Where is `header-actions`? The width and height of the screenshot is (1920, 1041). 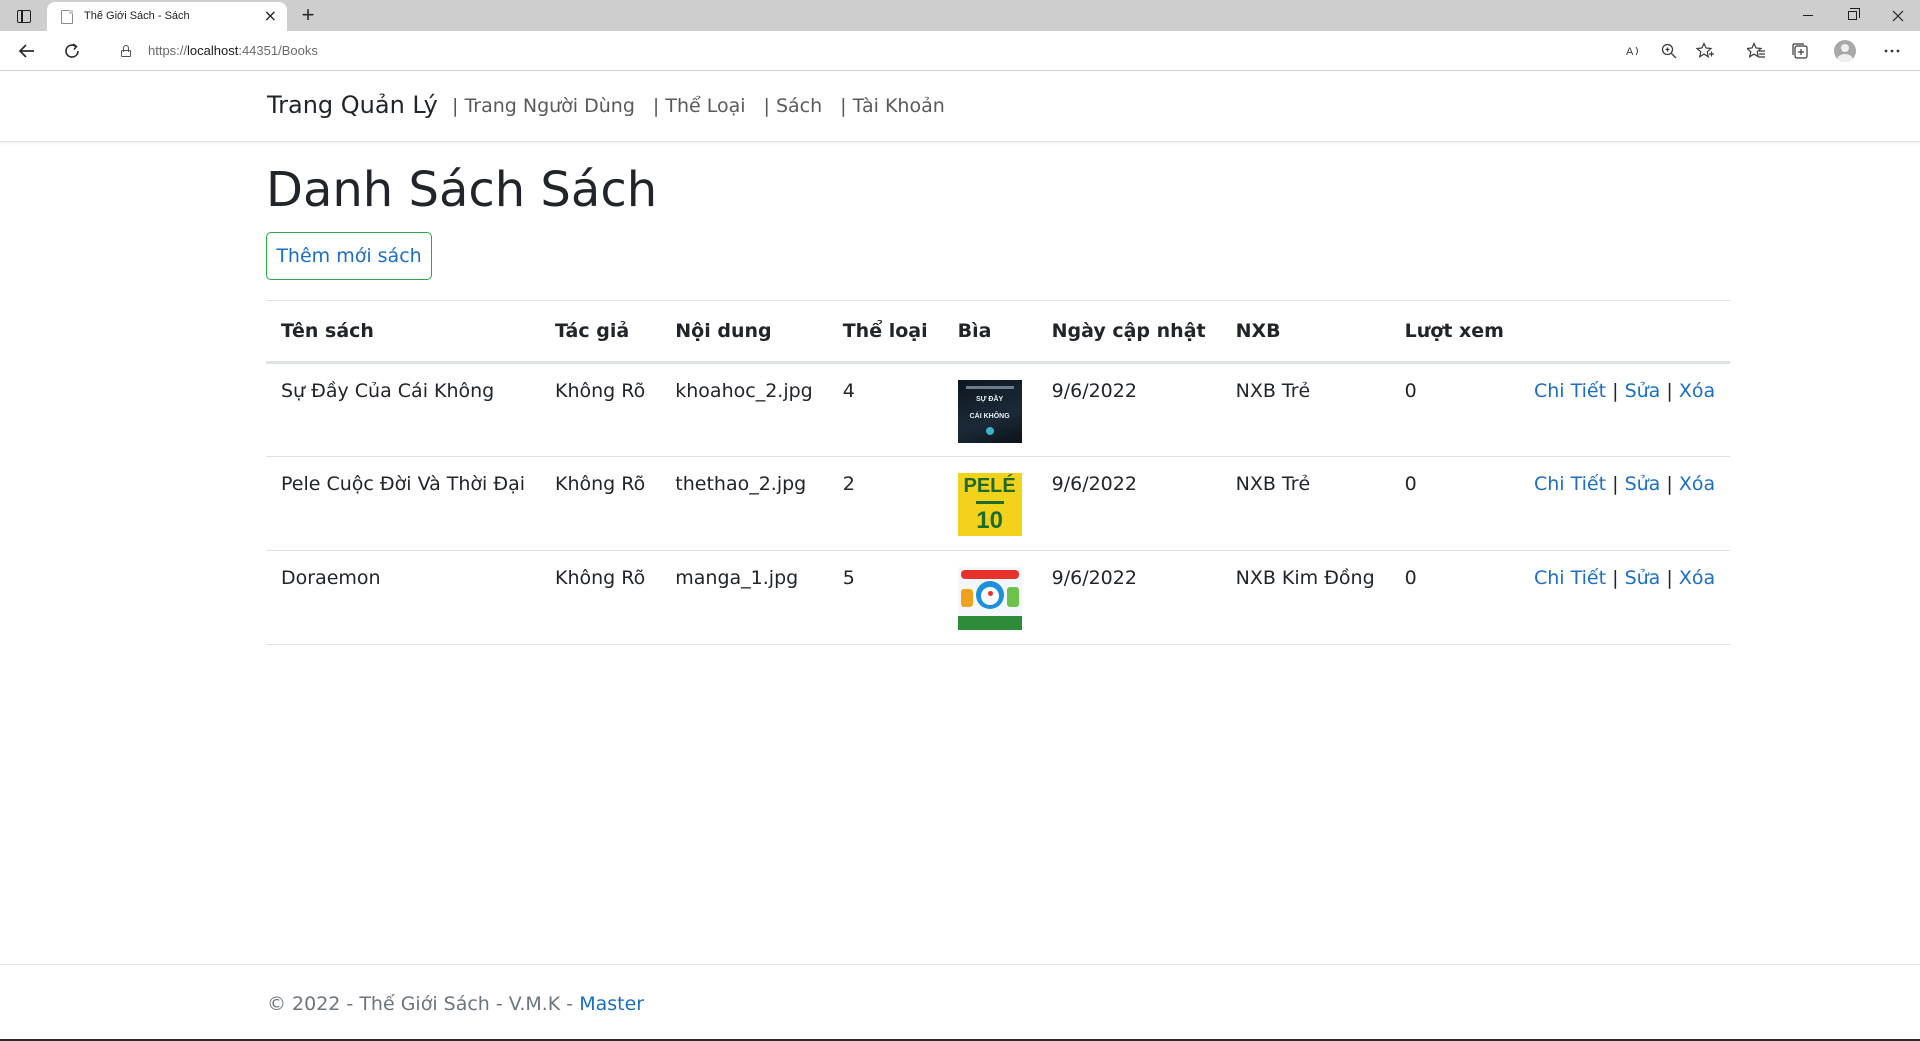 header-actions is located at coordinates (1624, 332).